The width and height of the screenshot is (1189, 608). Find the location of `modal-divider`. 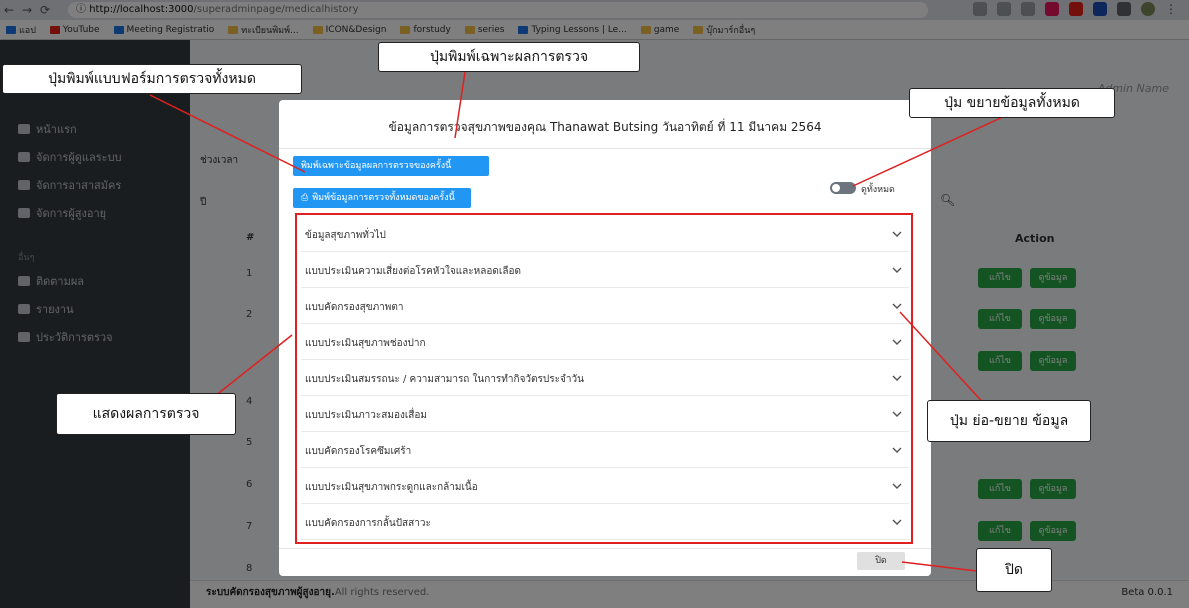

modal-divider is located at coordinates (605, 148).